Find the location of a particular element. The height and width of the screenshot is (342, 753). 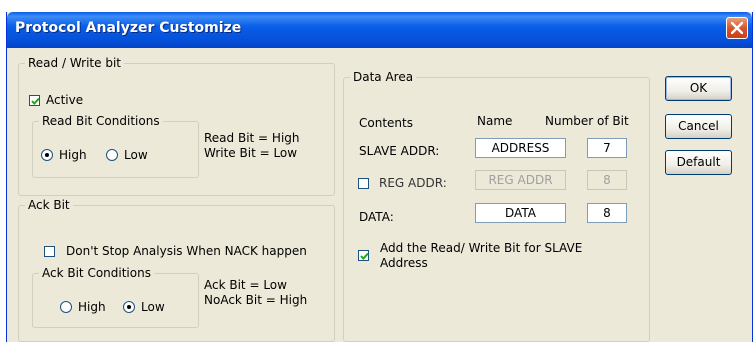

ack-high-label: High is located at coordinates (92, 307).